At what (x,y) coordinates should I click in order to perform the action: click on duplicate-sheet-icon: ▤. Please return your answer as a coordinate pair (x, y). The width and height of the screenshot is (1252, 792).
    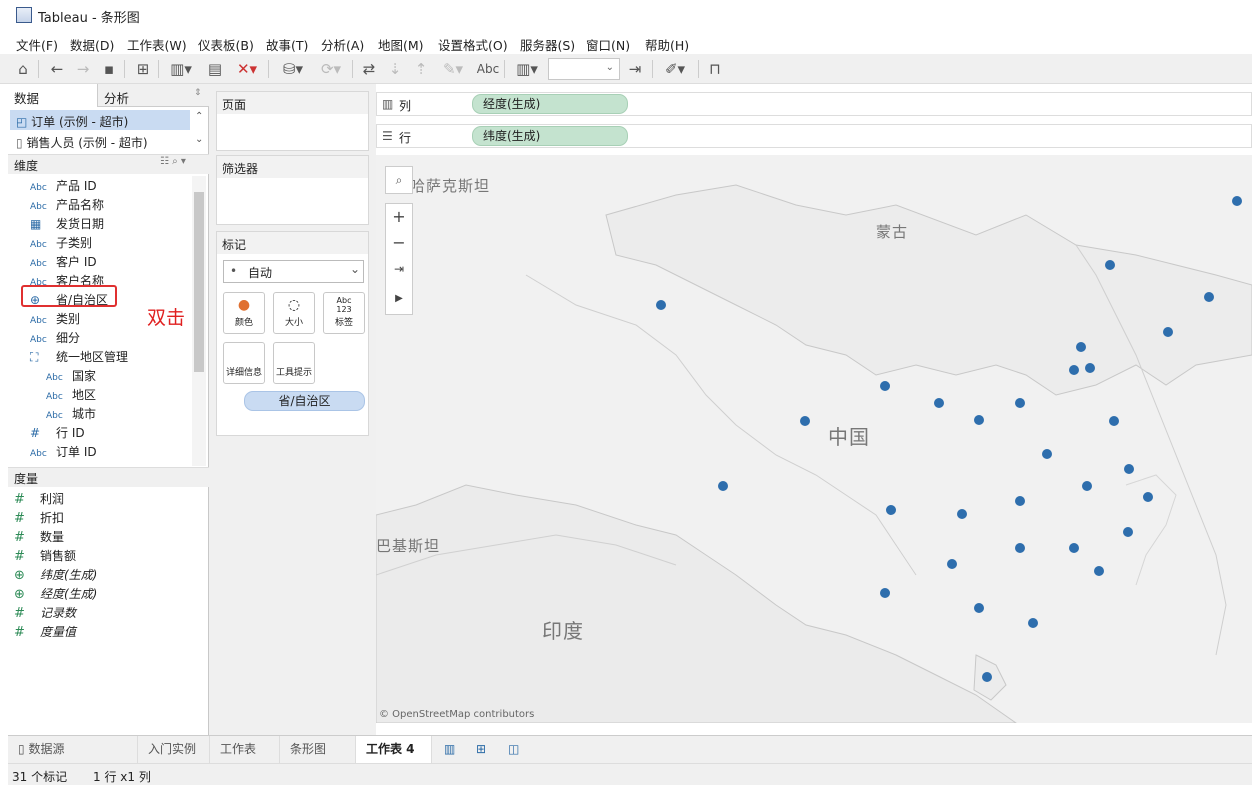
    Looking at the image, I should click on (215, 69).